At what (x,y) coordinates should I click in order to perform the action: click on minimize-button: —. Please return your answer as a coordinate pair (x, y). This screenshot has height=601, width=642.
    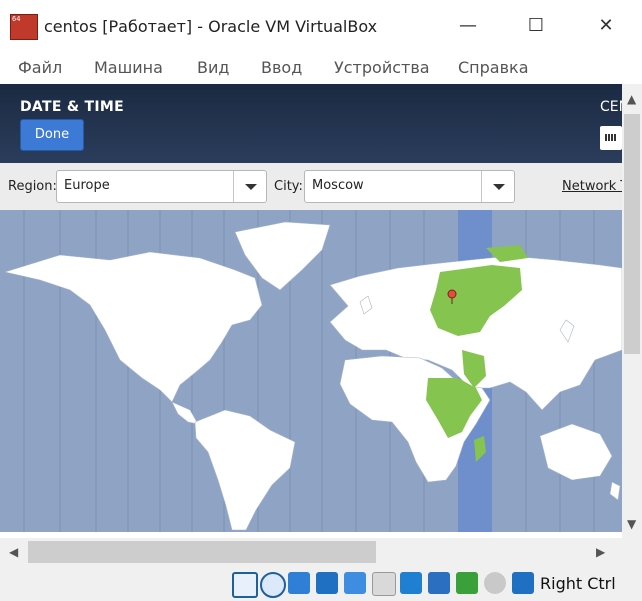
    Looking at the image, I should click on (468, 26).